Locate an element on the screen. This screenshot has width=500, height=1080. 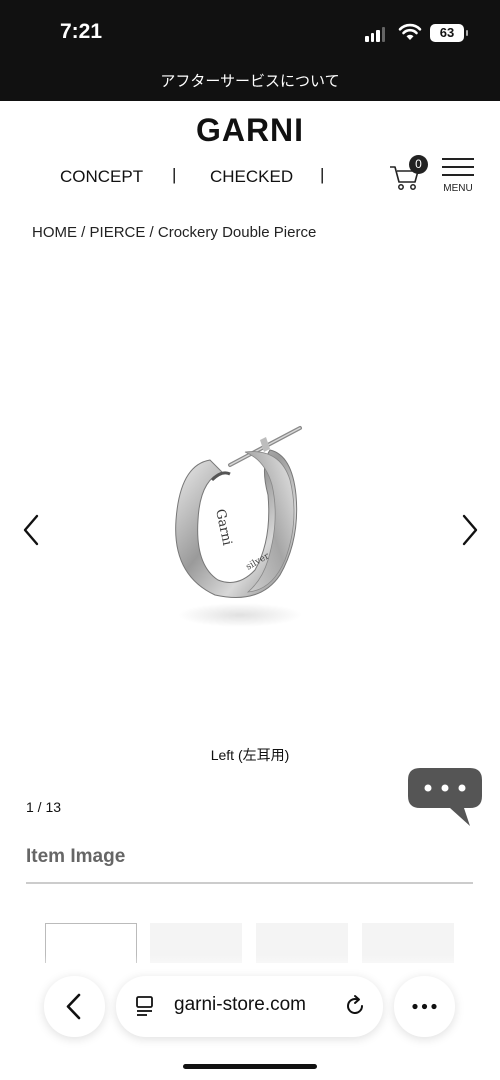
nav-checked: CHECKED is located at coordinates (251, 177).